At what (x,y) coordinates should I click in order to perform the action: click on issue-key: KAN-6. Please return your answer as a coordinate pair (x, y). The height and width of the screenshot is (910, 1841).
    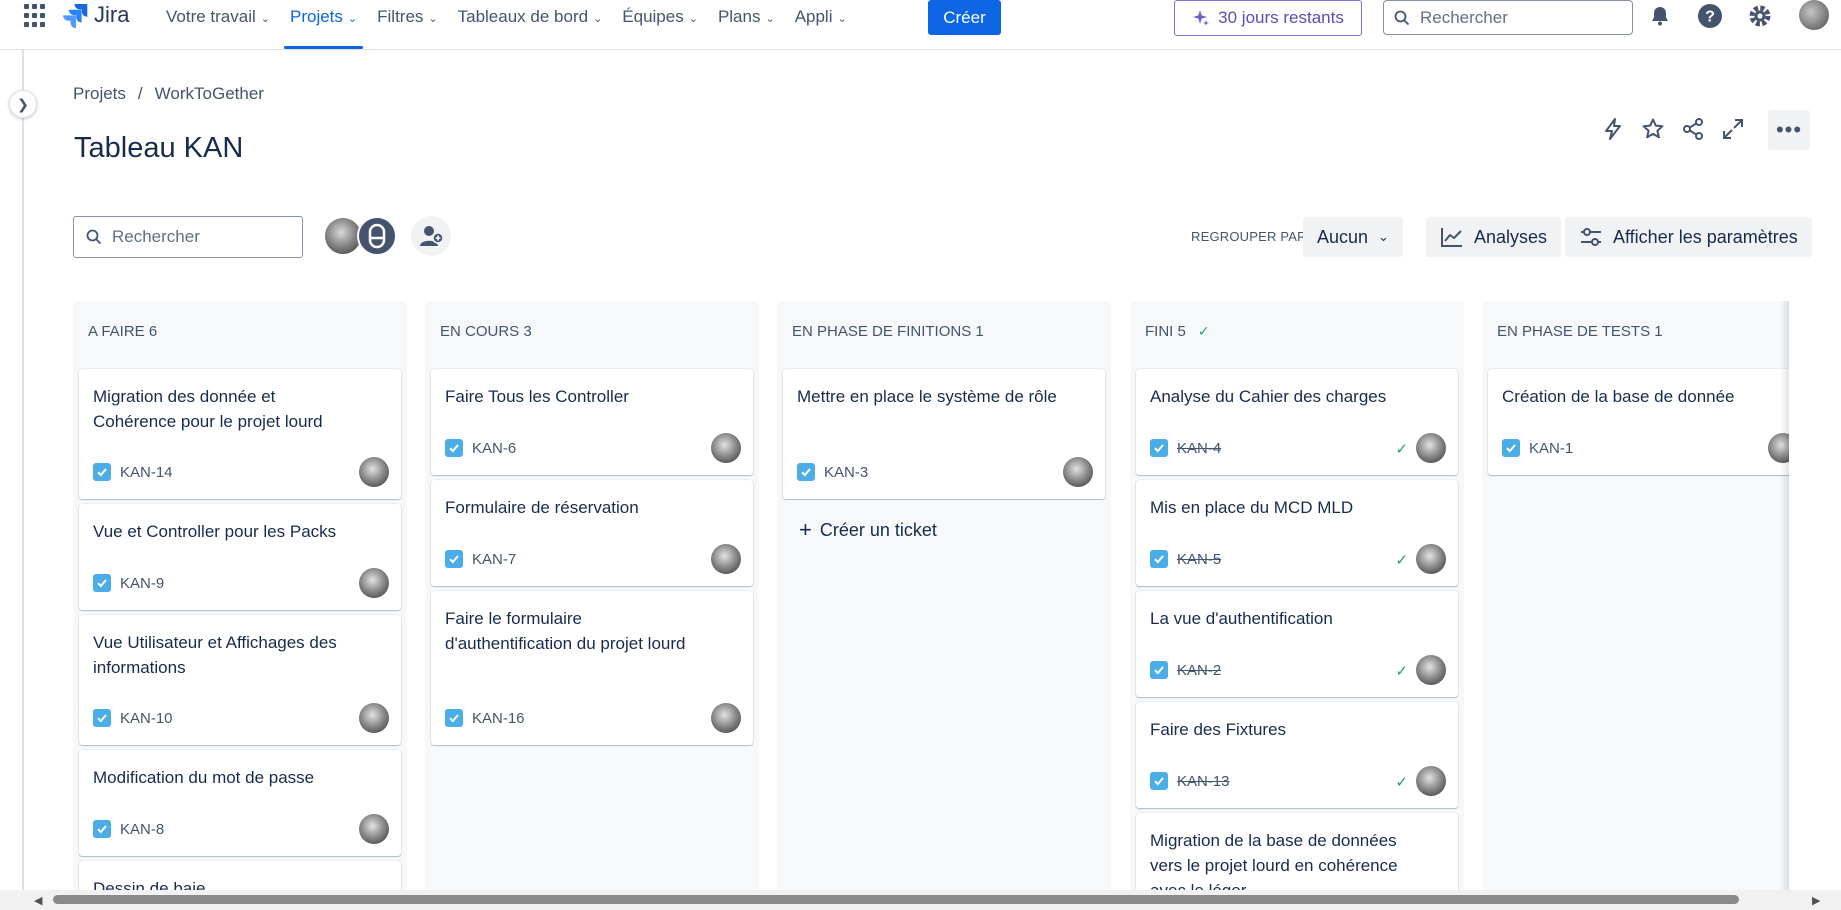
    Looking at the image, I should click on (494, 448).